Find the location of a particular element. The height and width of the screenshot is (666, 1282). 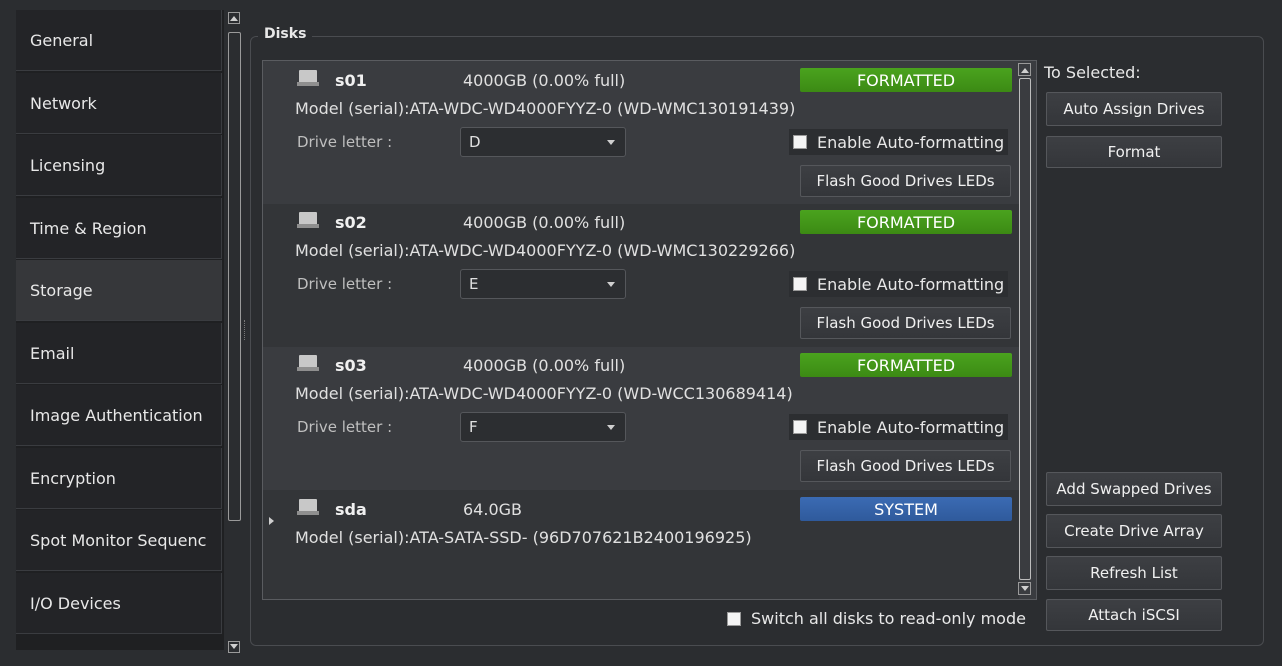

sidebar-scrollbar is located at coordinates (235, 333).